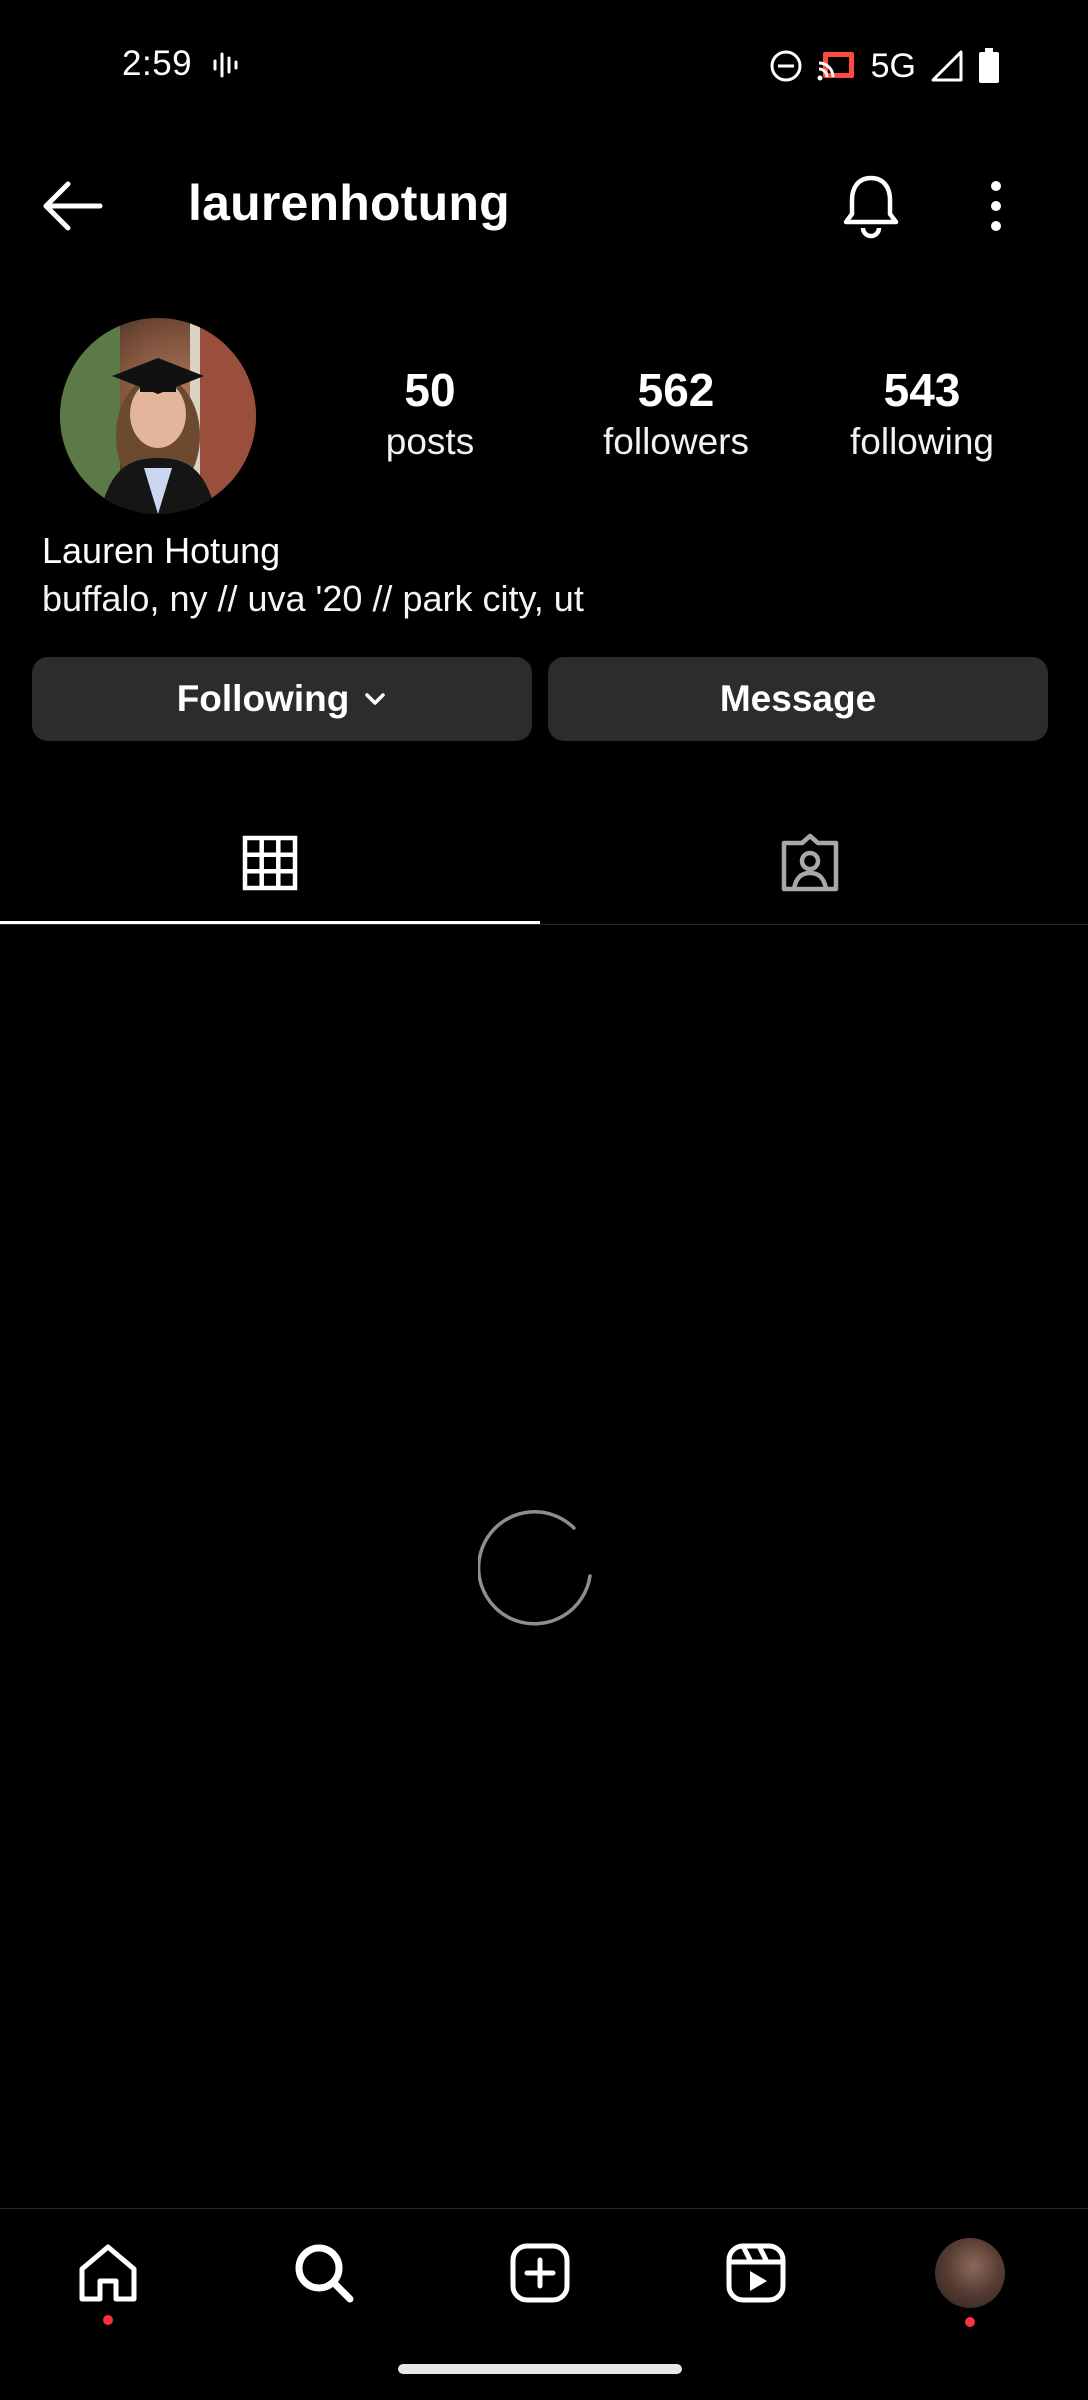  I want to click on chevron-down-icon, so click(375, 699).